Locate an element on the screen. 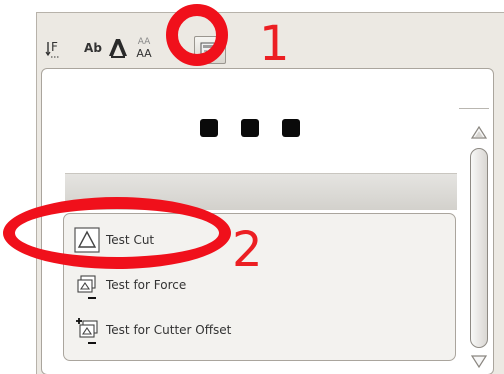 The image size is (504, 374). svg-text: F is located at coordinates (54, 47).